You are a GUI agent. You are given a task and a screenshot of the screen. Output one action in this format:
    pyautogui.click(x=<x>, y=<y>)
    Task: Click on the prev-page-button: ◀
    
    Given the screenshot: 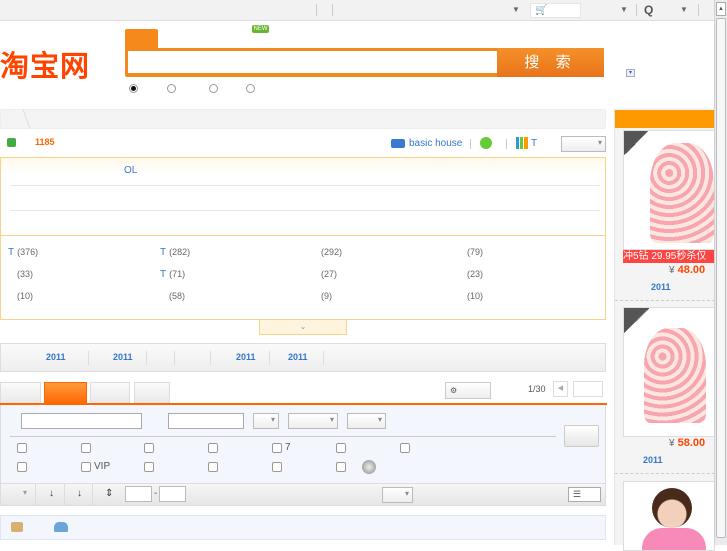 What is the action you would take?
    pyautogui.click(x=560, y=389)
    